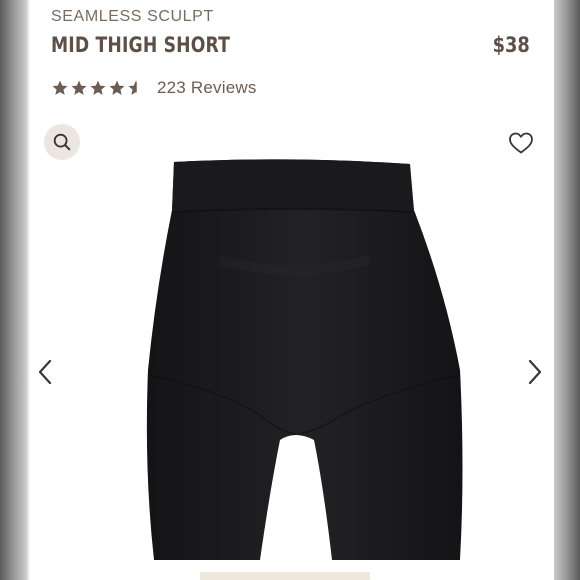 This screenshot has width=580, height=580. I want to click on heart-outline-icon, so click(521, 143).